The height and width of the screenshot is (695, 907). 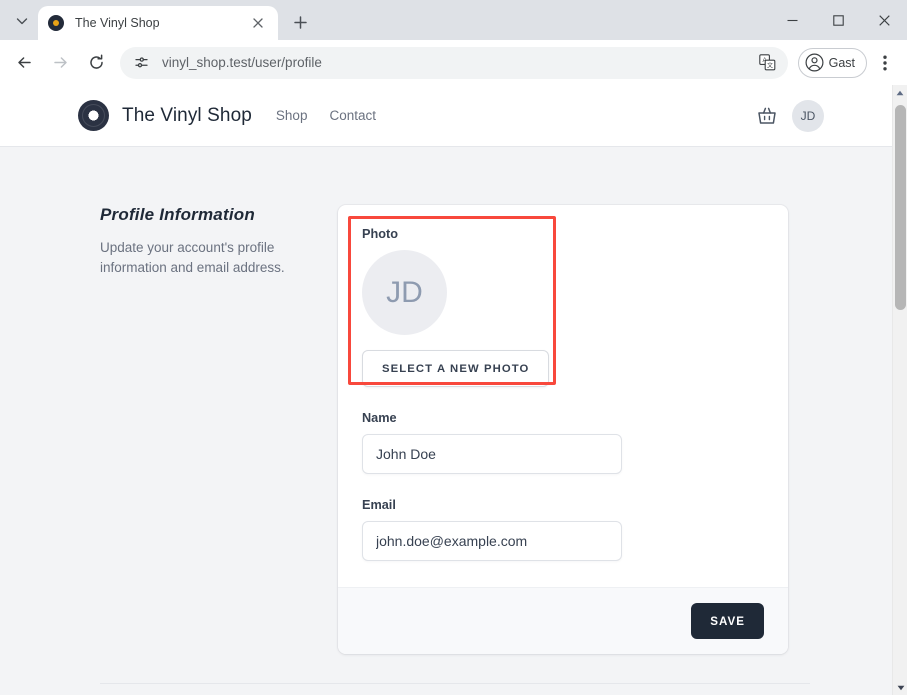 What do you see at coordinates (492, 454) in the screenshot?
I see `name-input` at bounding box center [492, 454].